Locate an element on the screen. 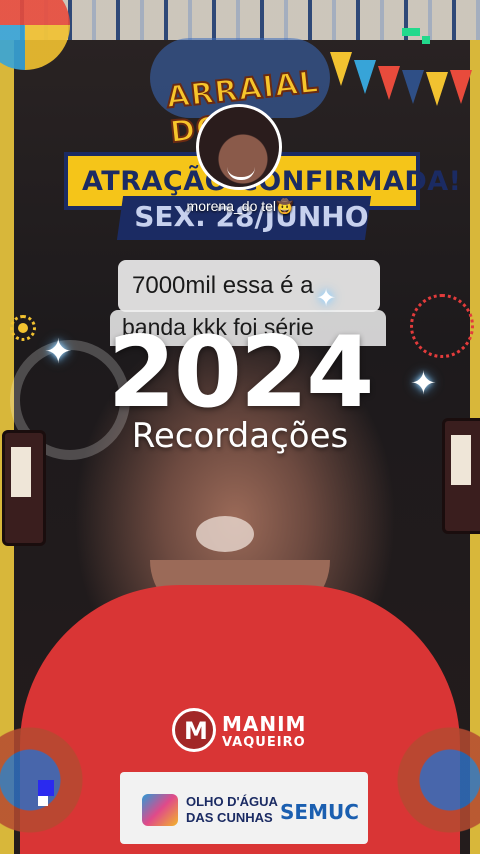  ornament-bottom-right is located at coordinates (425, 787).